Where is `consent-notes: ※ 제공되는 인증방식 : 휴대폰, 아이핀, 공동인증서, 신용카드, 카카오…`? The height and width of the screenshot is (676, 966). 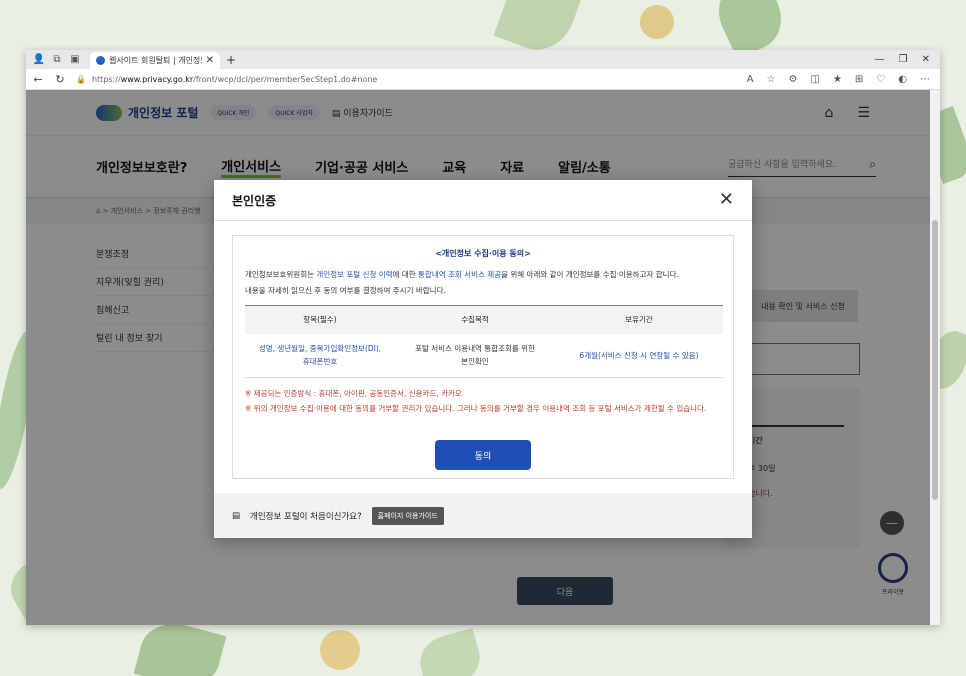
consent-notes: ※ 제공되는 인증방식 : 휴대폰, 아이핀, 공동인증서, 신용카드, 카카오… is located at coordinates (483, 401).